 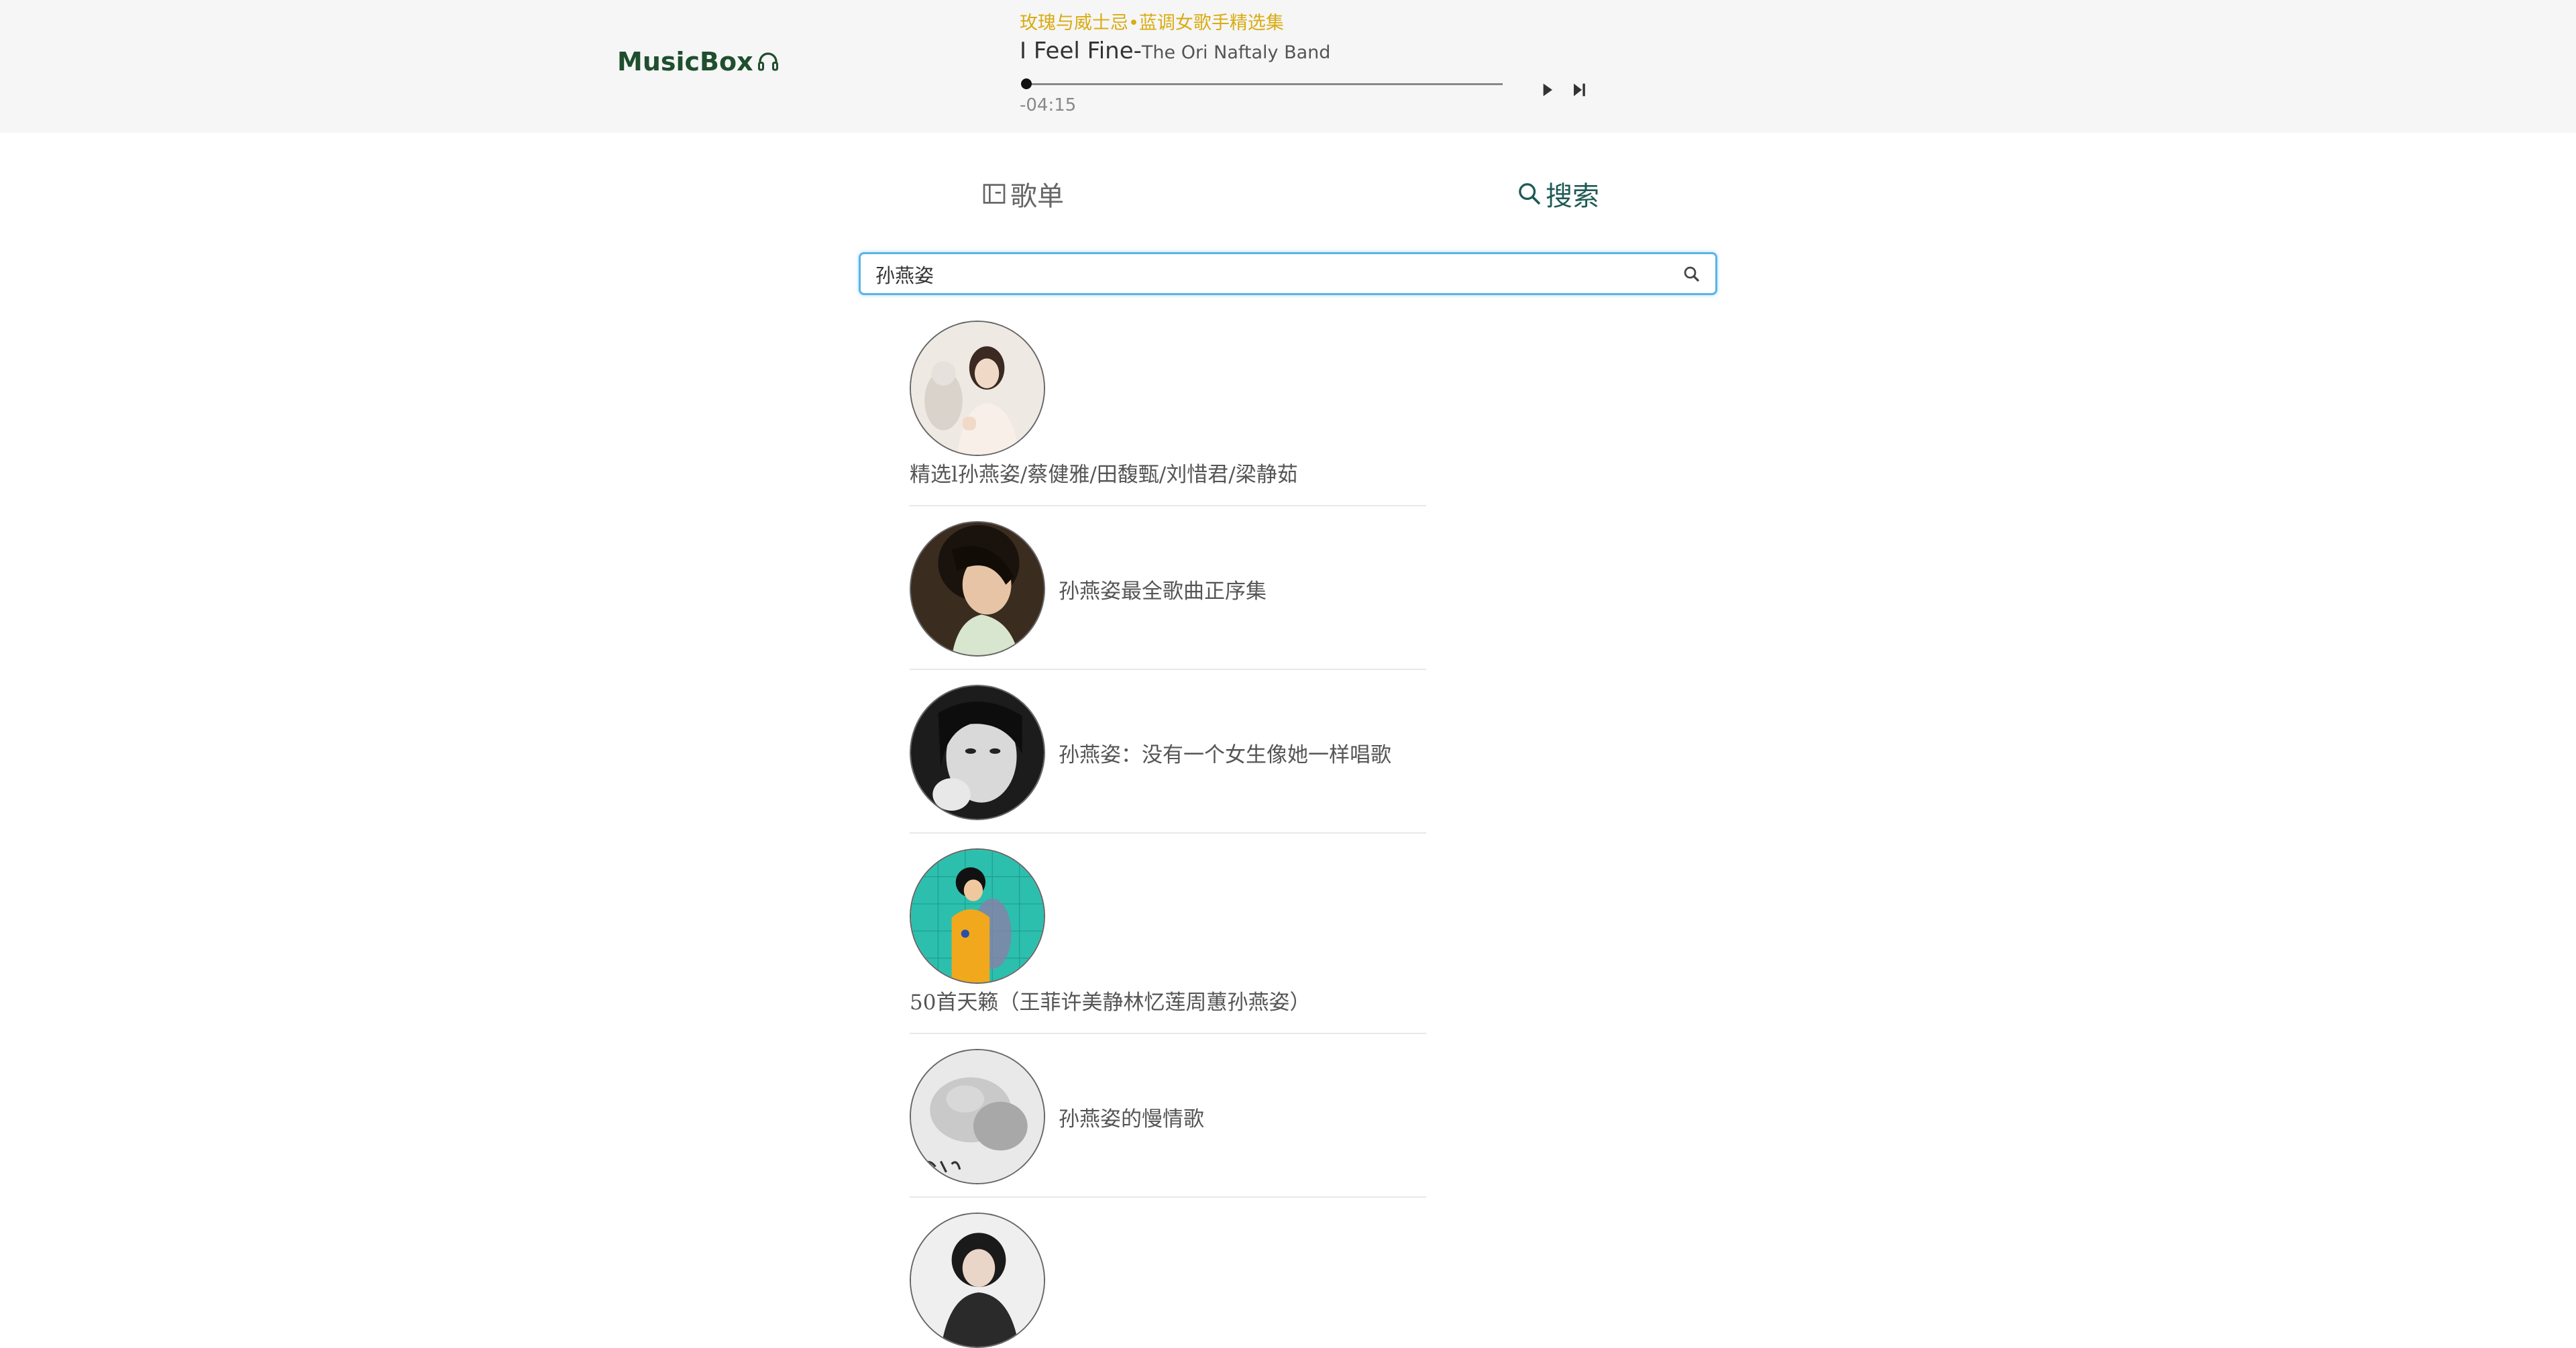 I want to click on logo: MusicBox, so click(x=698, y=61).